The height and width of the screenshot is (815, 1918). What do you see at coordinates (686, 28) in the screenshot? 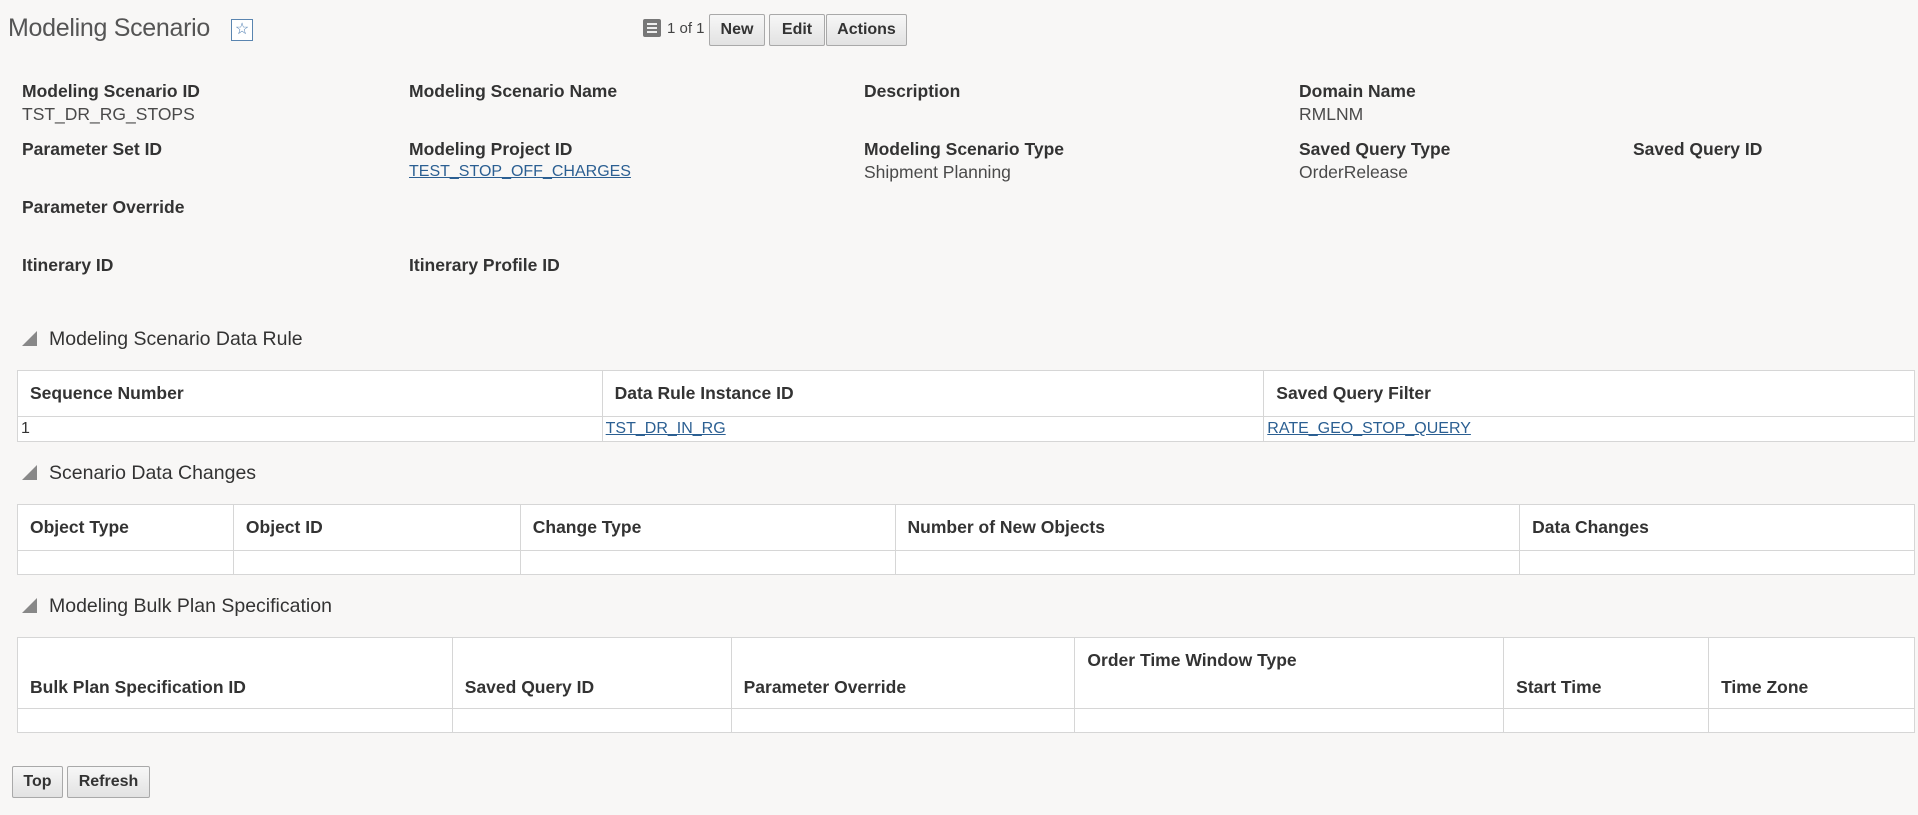
I see `pager-text: 1 of 1` at bounding box center [686, 28].